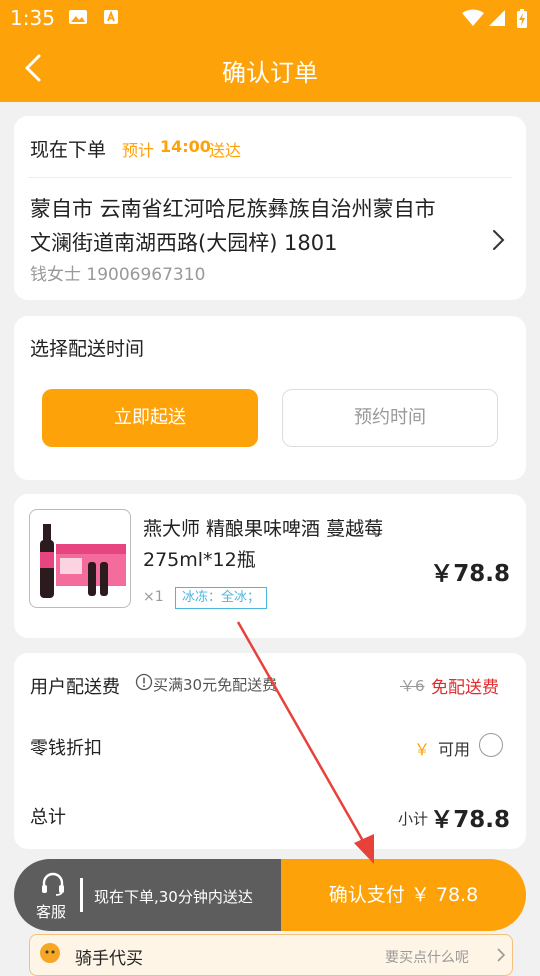 The width and height of the screenshot is (540, 976). Describe the element at coordinates (473, 17) in the screenshot. I see `wifi-icon` at that location.